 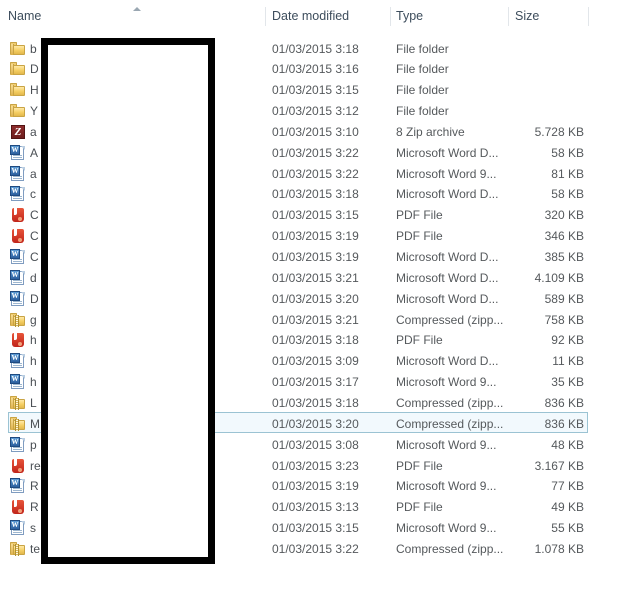 I want to click on file-size-label: 35 KB, so click(x=567, y=382).